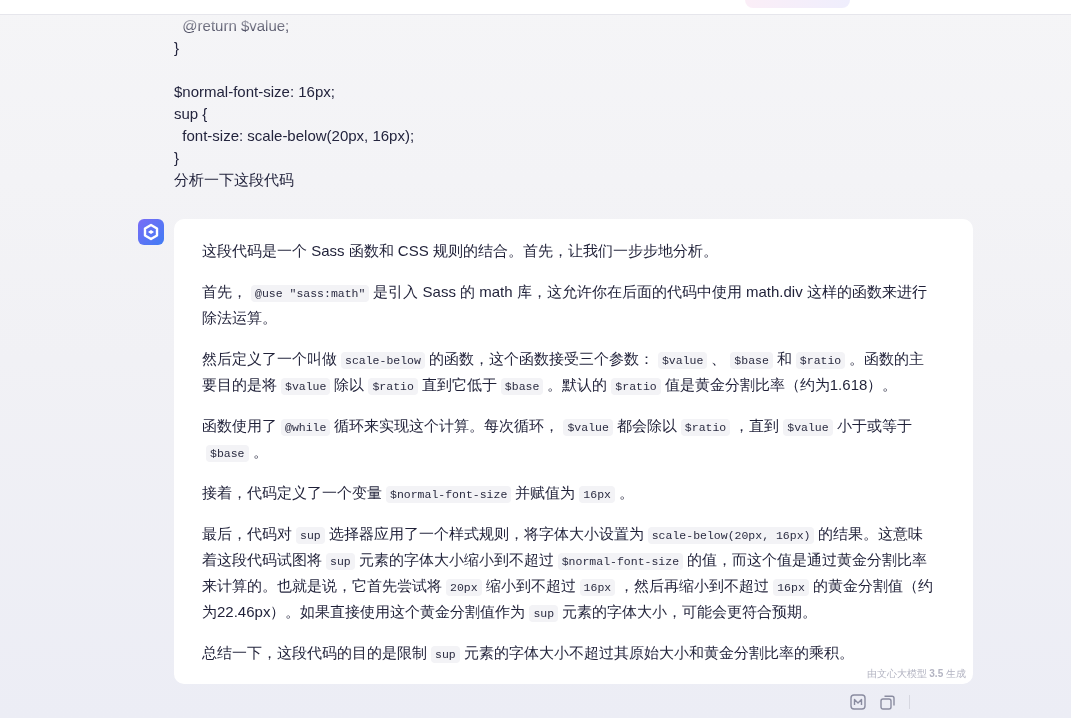  I want to click on hexagon-logo-icon, so click(151, 232).